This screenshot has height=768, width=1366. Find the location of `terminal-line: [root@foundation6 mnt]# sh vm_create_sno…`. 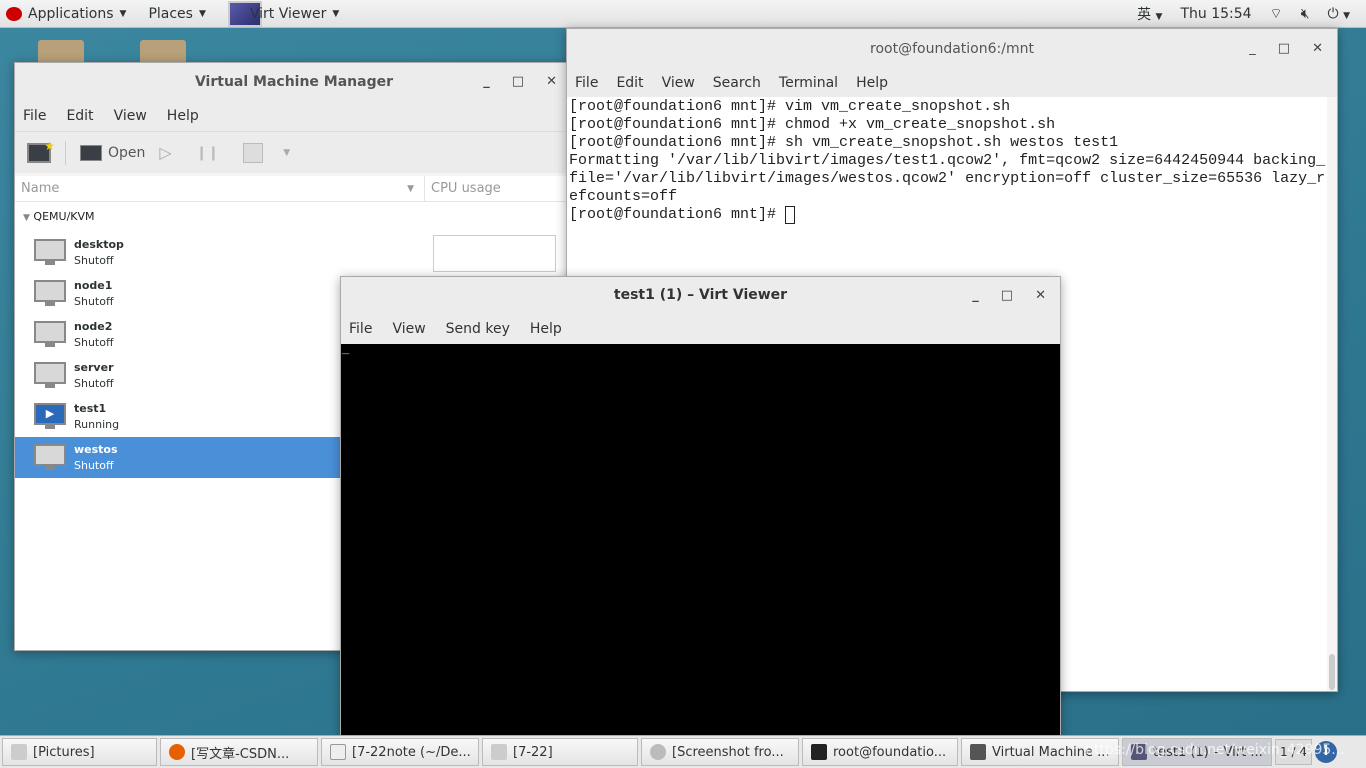

terminal-line: [root@foundation6 mnt]# sh vm_create_sno… is located at coordinates (844, 142).